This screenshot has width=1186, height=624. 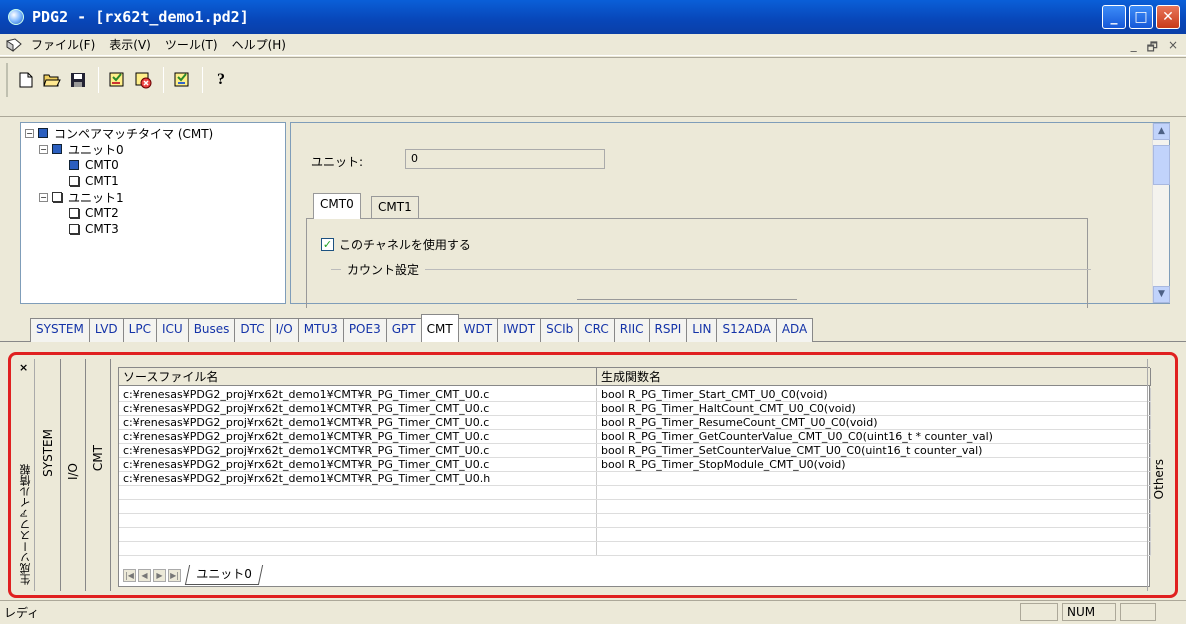 I want to click on vtab-cmt: CMT, so click(x=99, y=475).